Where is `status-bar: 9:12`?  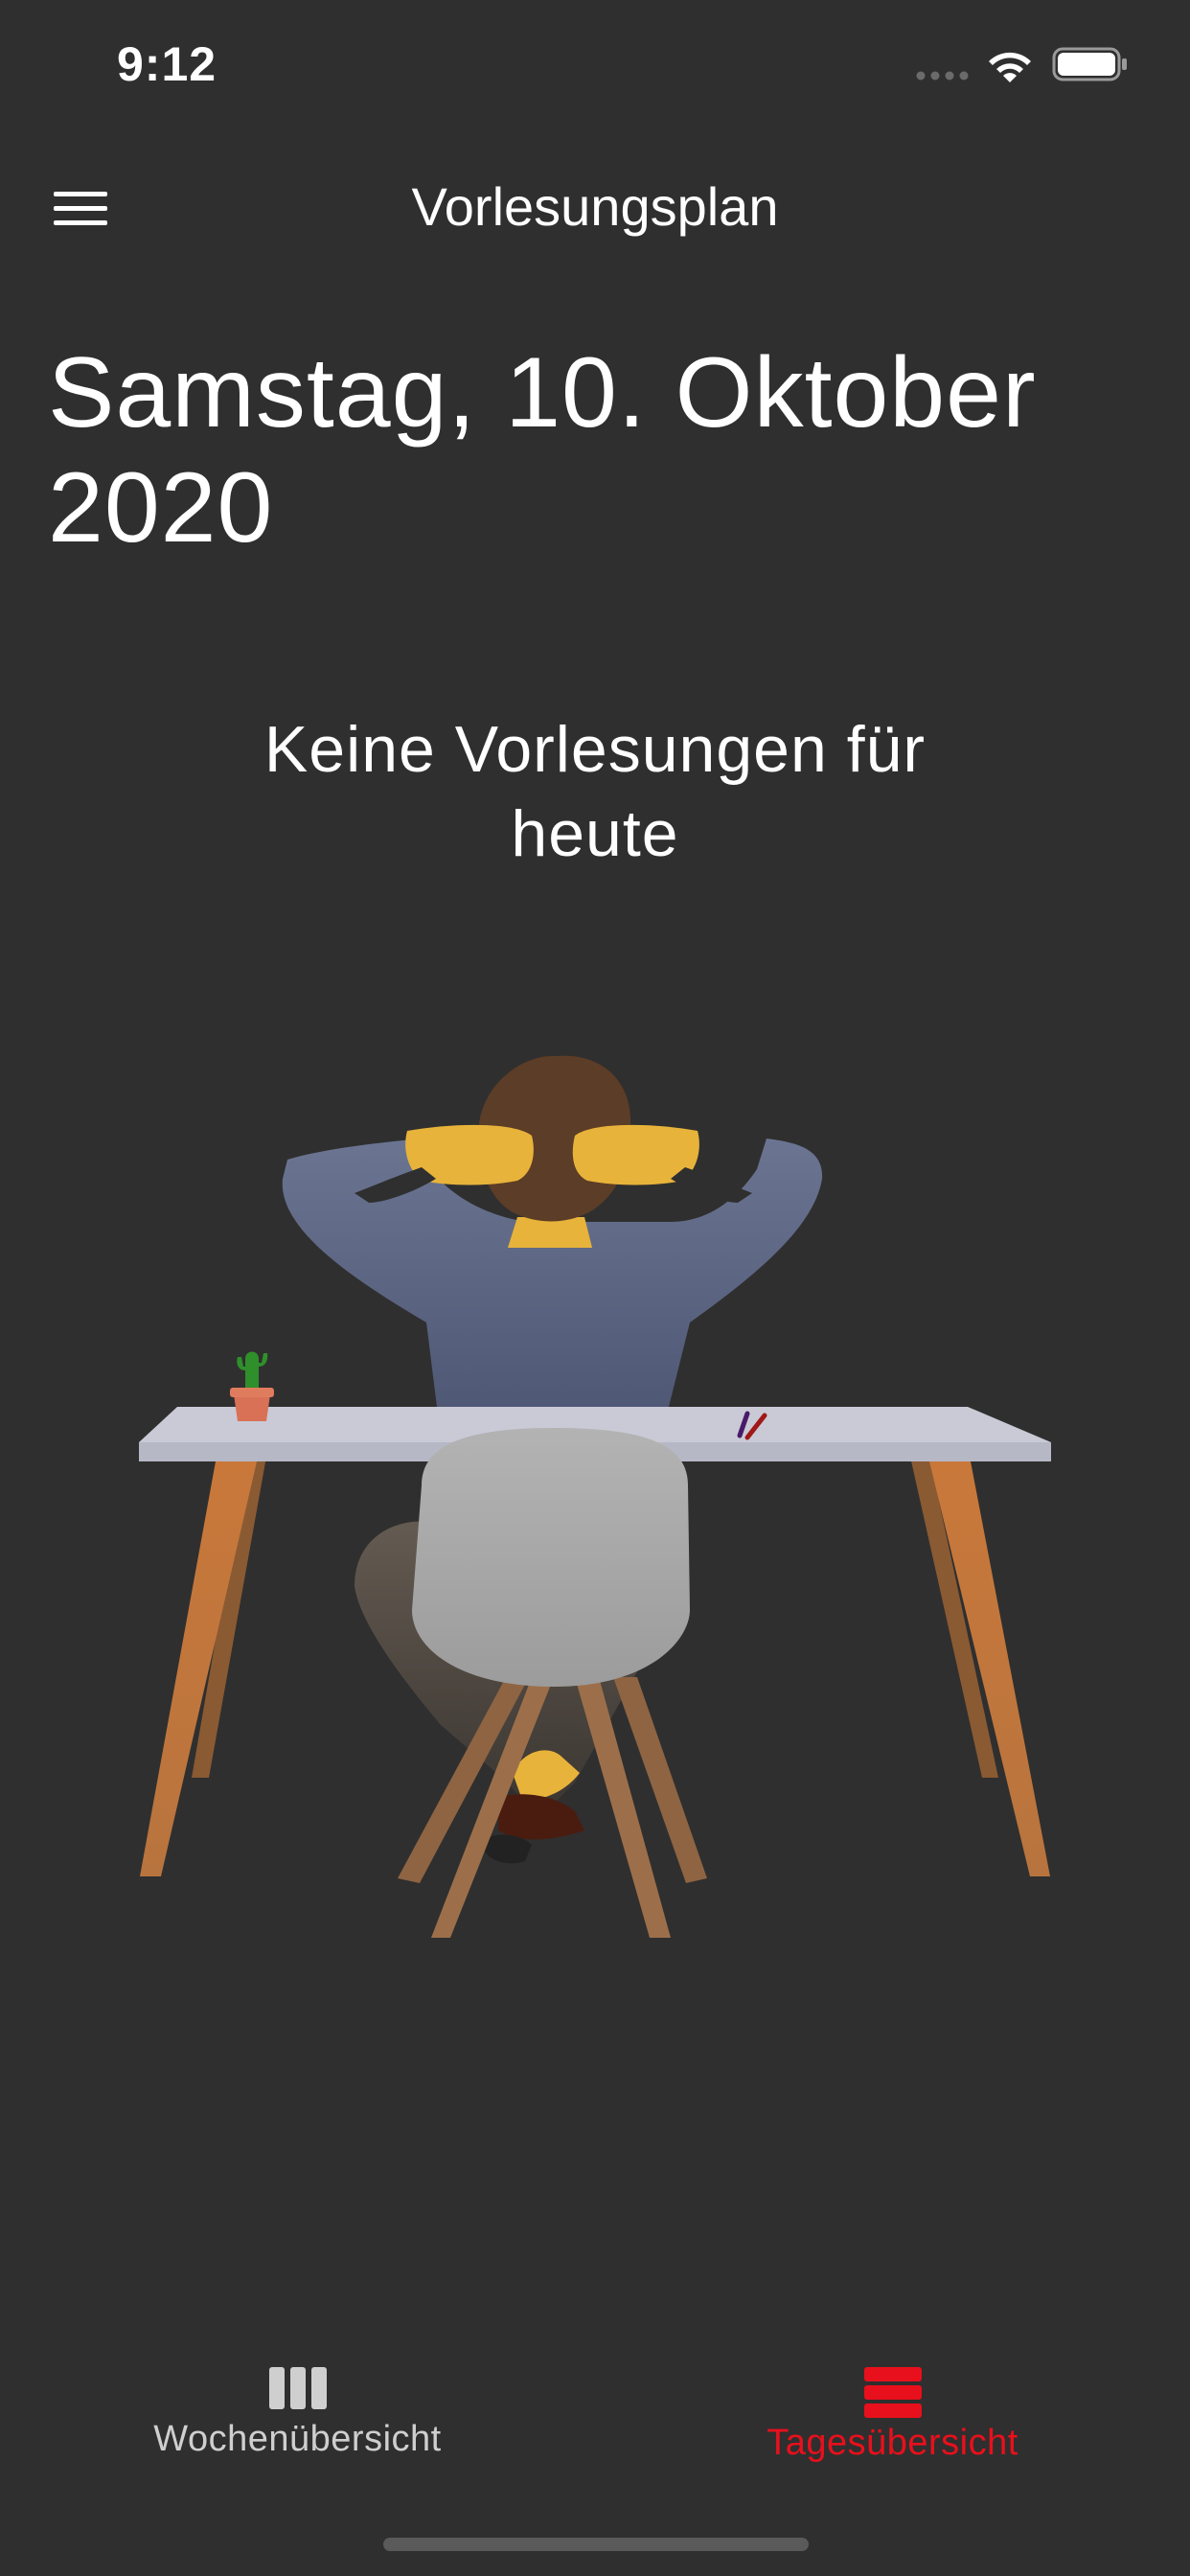 status-bar: 9:12 is located at coordinates (595, 67).